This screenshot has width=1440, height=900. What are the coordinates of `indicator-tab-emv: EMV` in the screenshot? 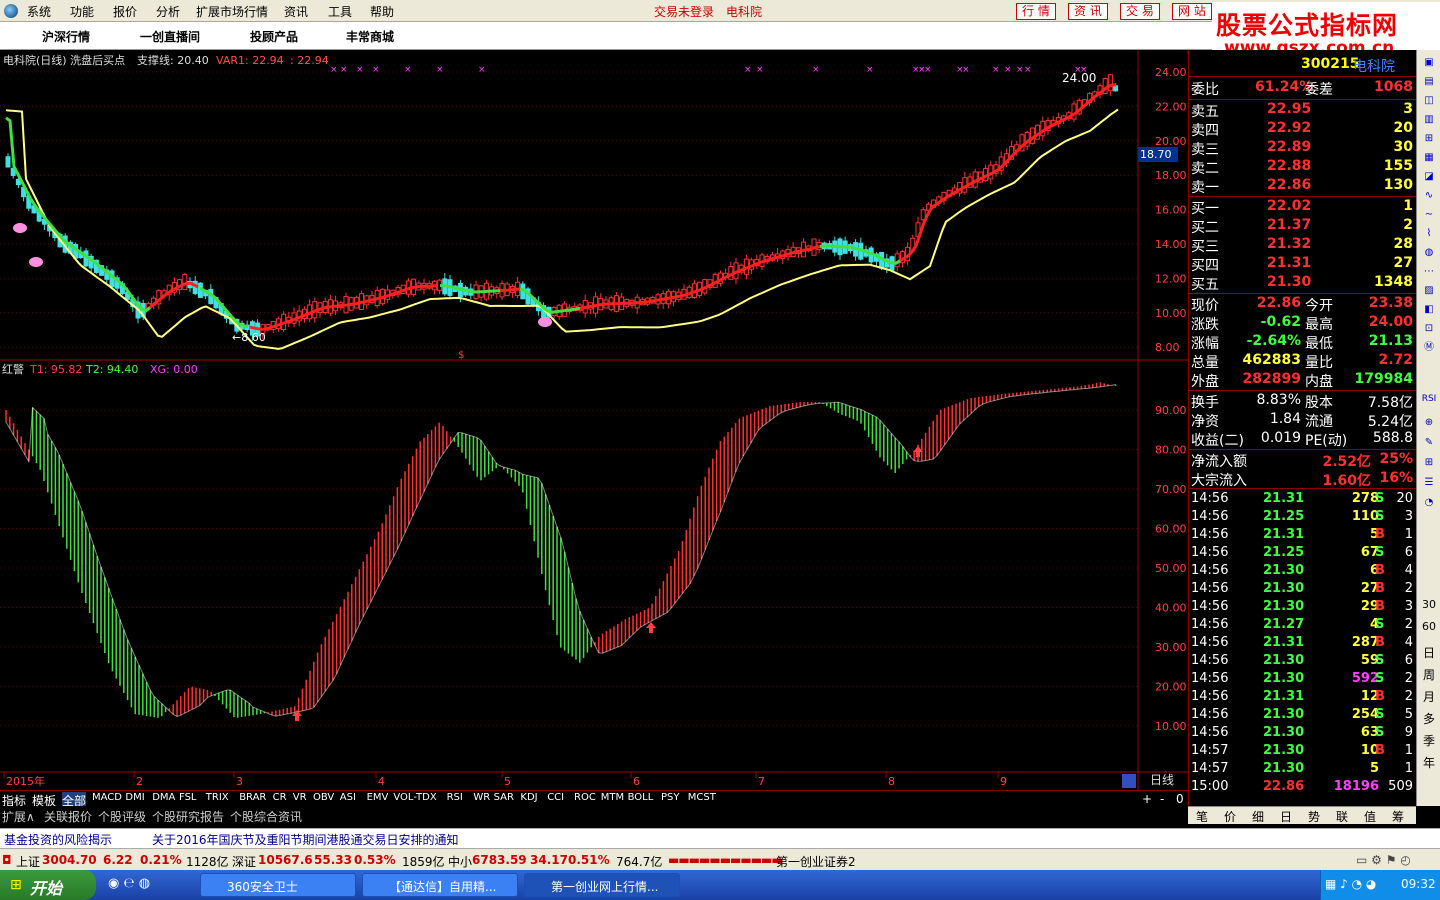 It's located at (378, 797).